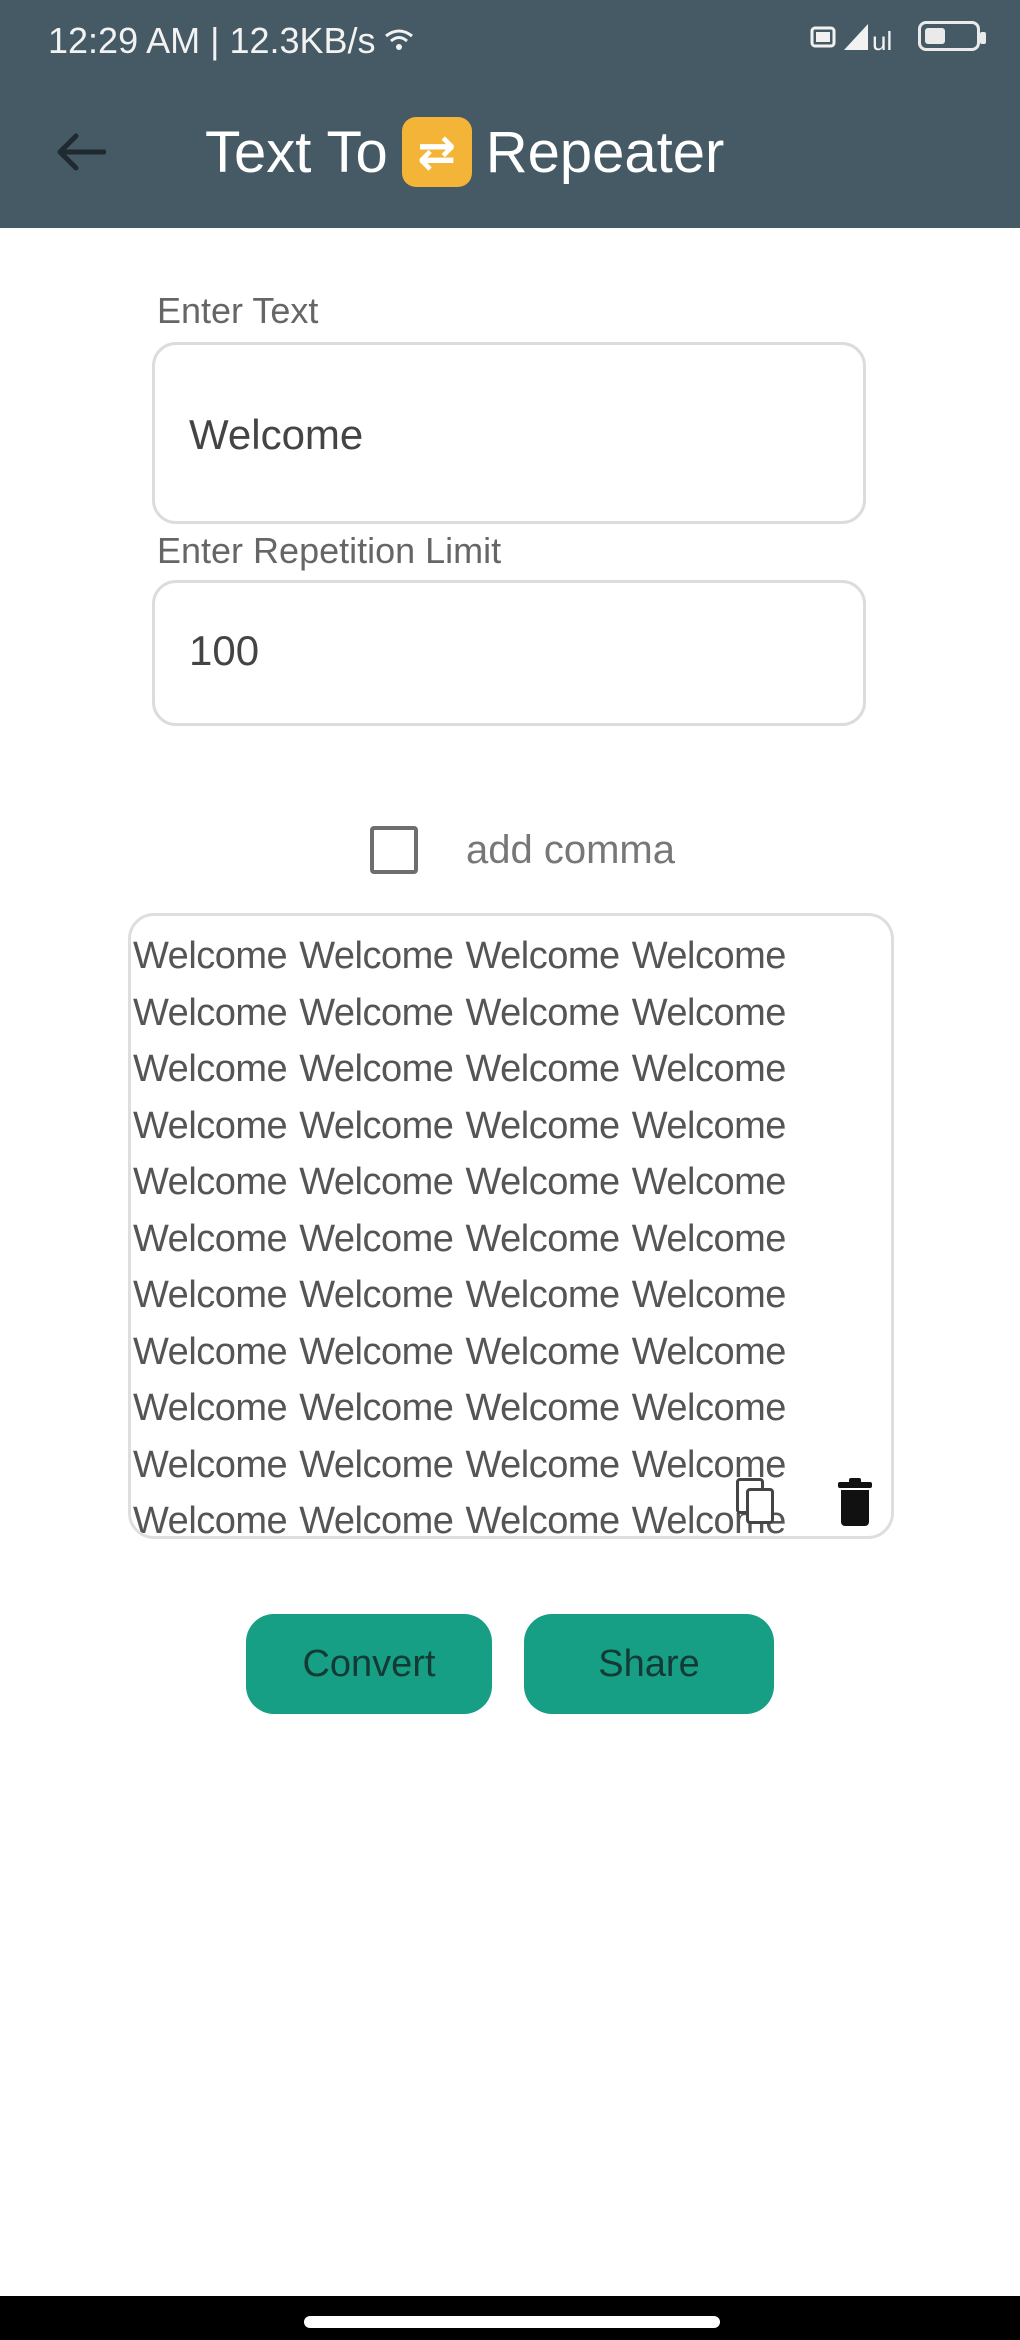  I want to click on enter-text-label: Enter Text, so click(238, 310).